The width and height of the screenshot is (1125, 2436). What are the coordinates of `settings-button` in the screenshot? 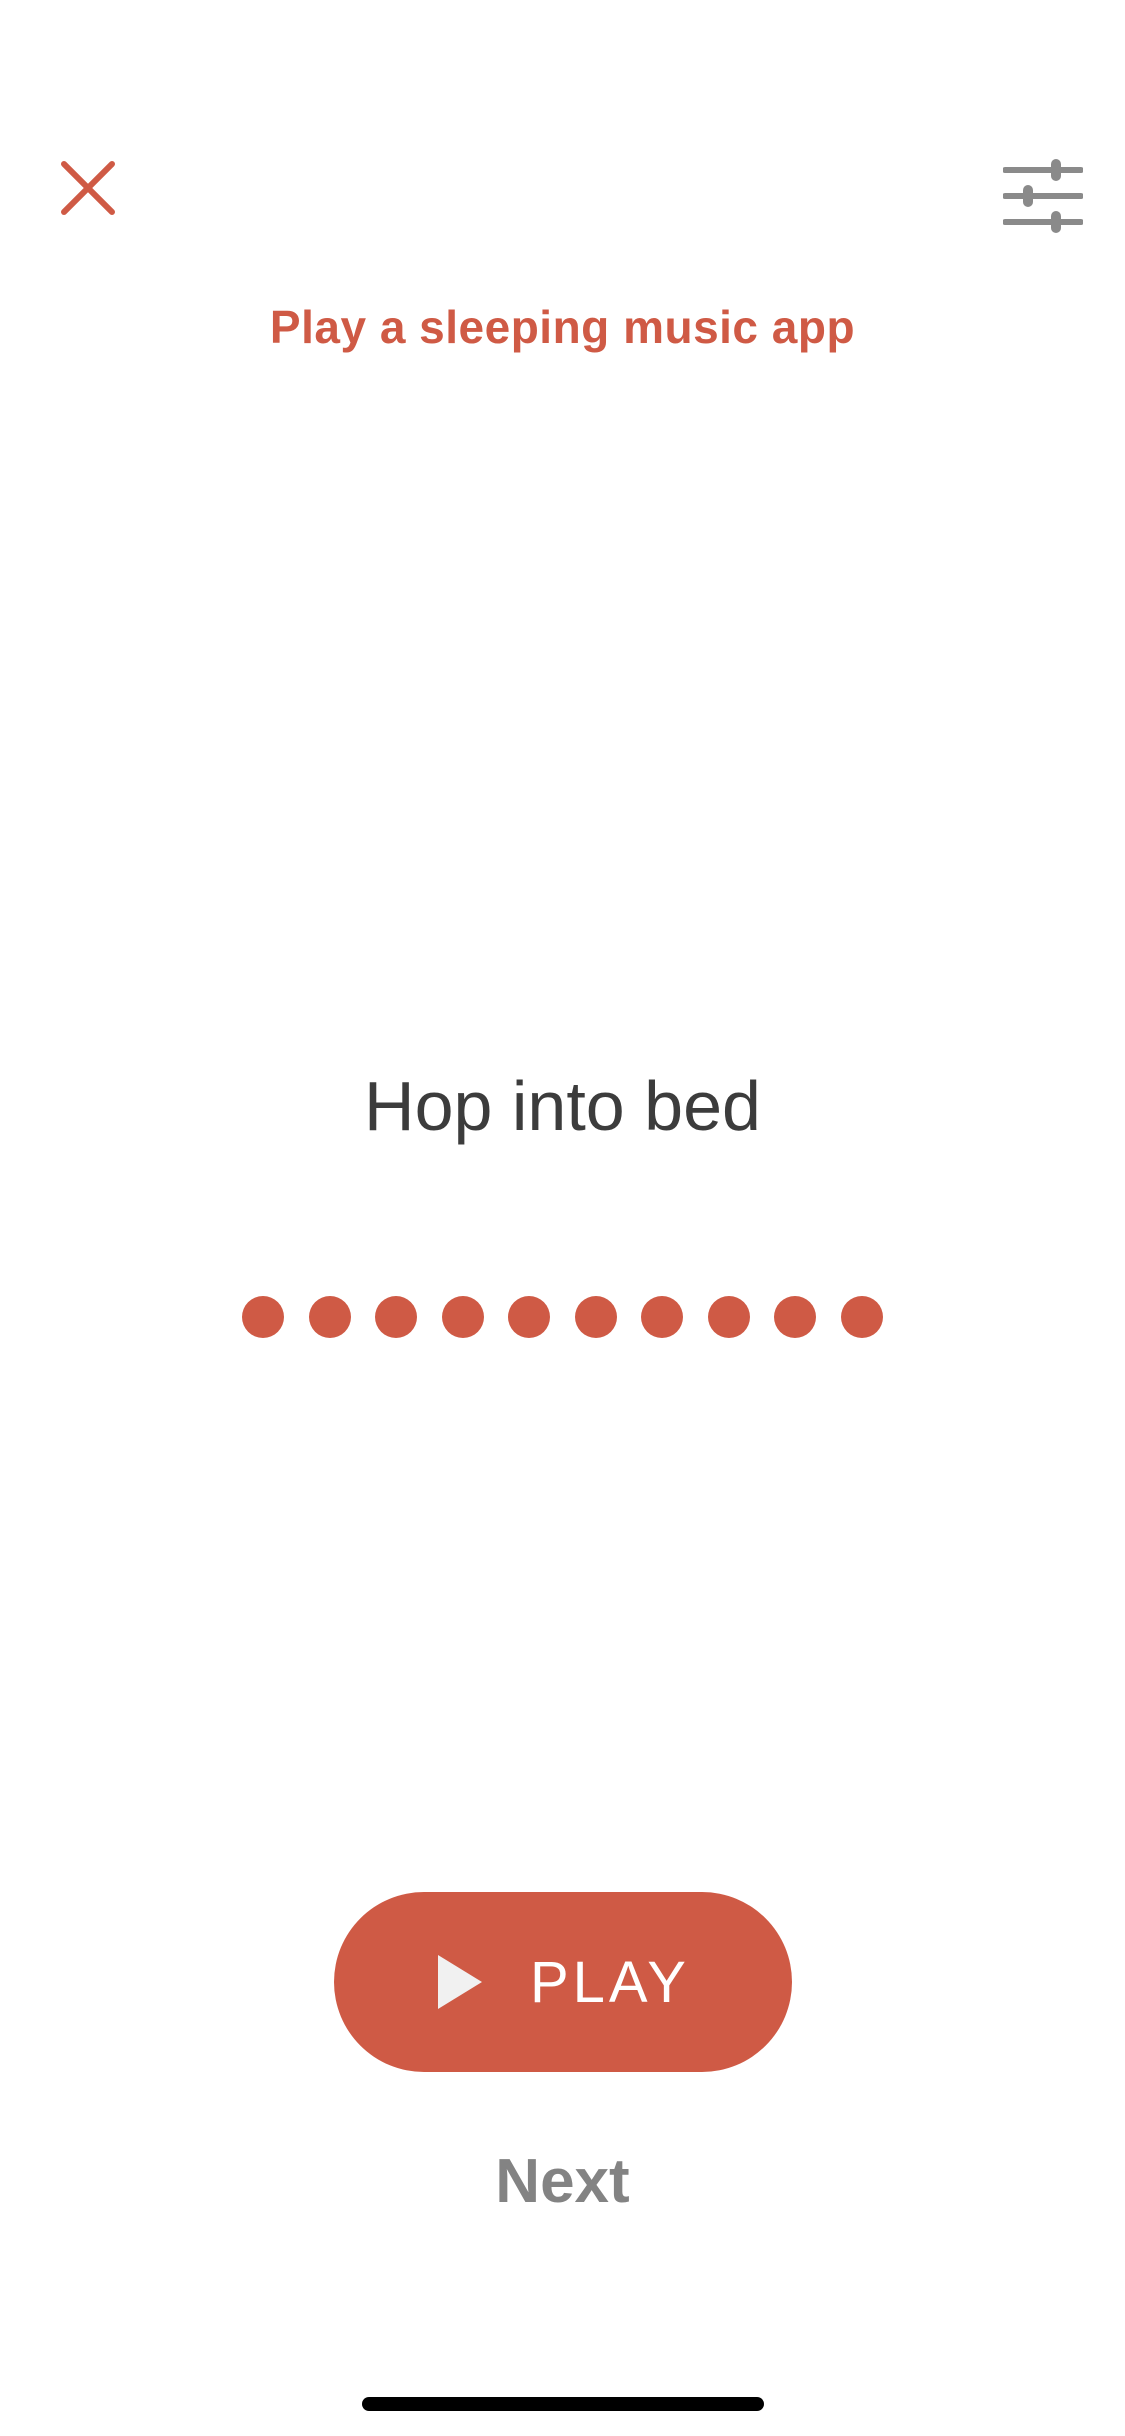 It's located at (1043, 198).